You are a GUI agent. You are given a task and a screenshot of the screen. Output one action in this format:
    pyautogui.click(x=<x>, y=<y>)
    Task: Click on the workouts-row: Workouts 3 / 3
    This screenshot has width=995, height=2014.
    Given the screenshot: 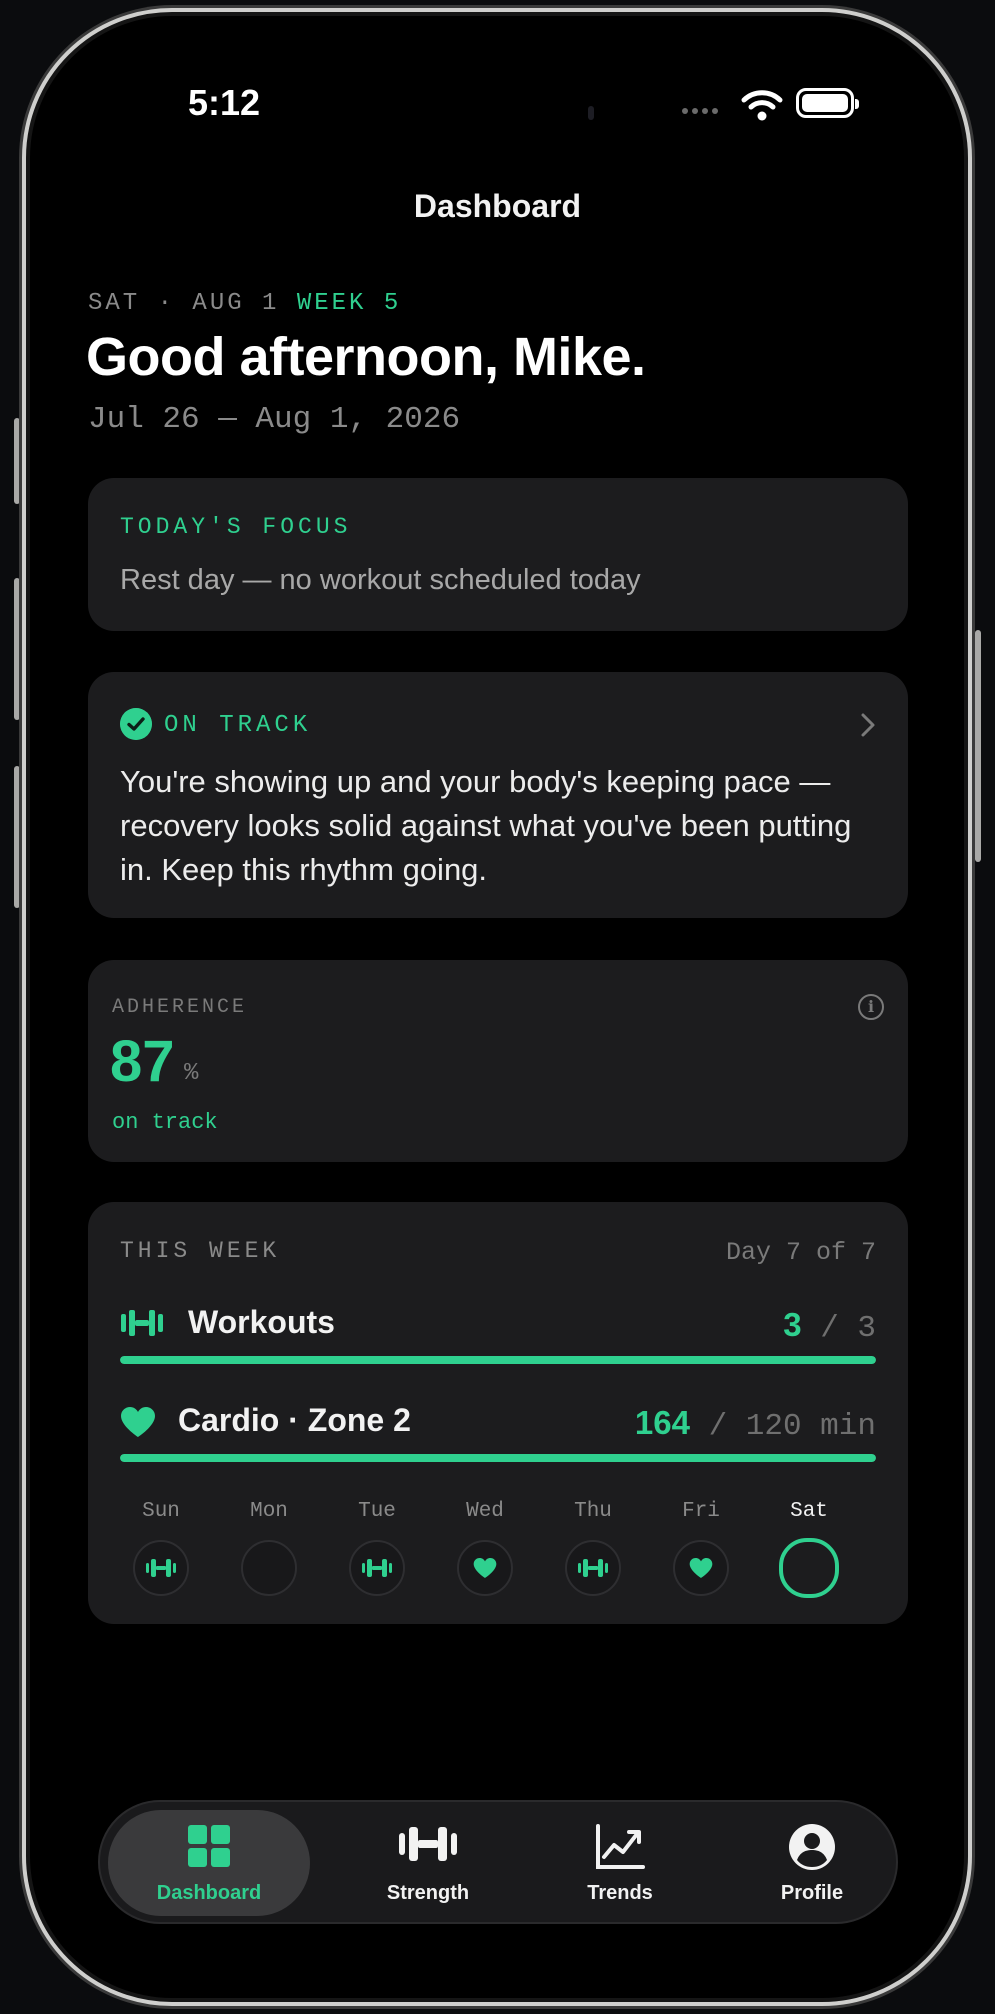 What is the action you would take?
    pyautogui.click(x=498, y=1325)
    